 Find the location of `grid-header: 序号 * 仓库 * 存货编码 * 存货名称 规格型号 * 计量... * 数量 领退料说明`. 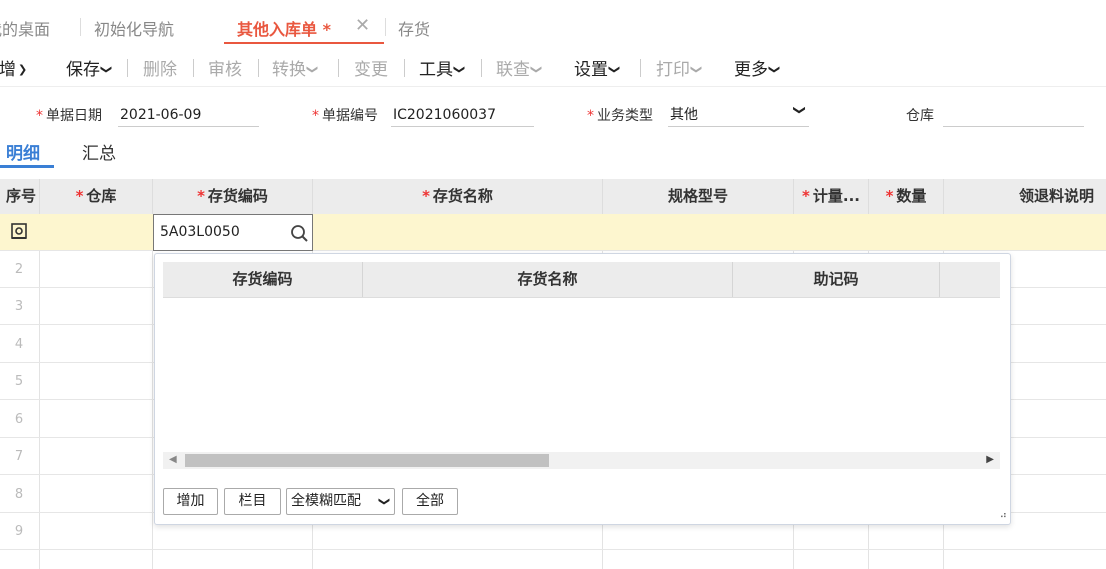

grid-header: 序号 * 仓库 * 存货编码 * 存货名称 规格型号 * 计量... * 数量 领退料说明 is located at coordinates (553, 197).